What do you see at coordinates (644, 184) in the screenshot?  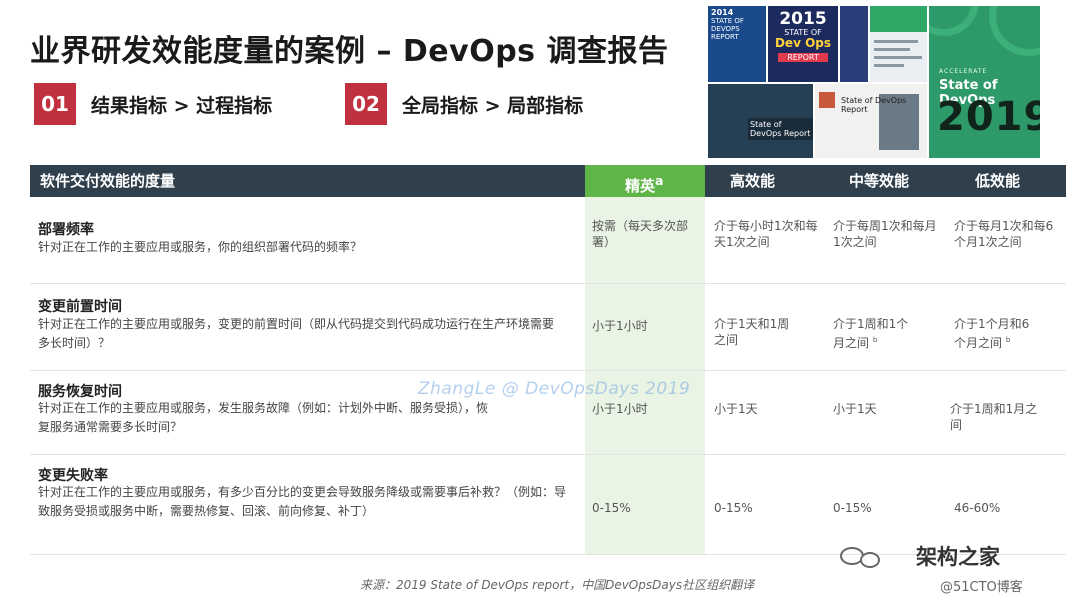 I see `header-elite: 精英a` at bounding box center [644, 184].